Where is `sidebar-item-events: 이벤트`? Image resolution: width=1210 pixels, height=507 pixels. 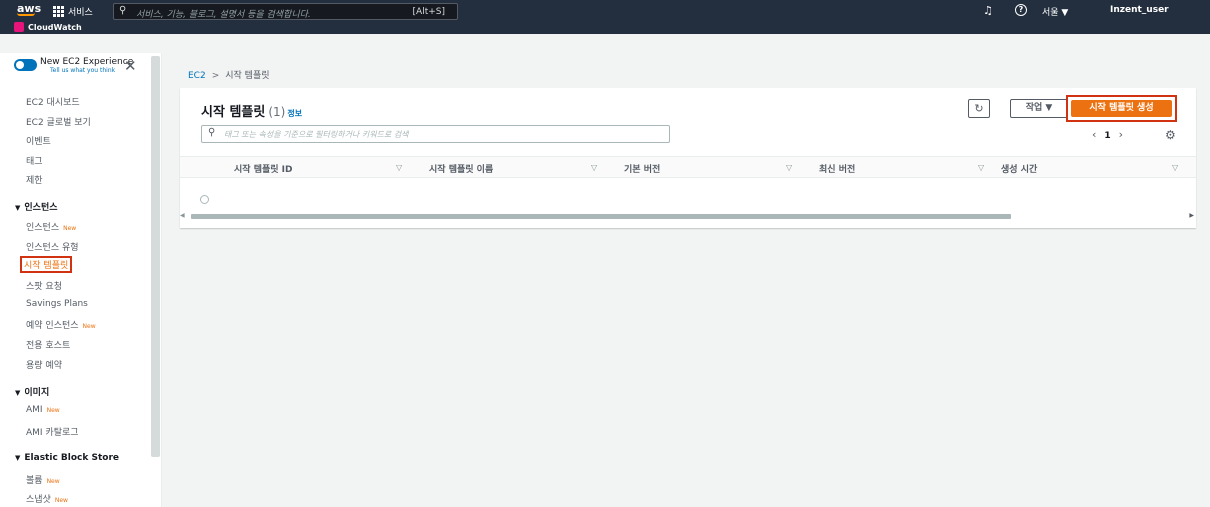
sidebar-item-events: 이벤트 is located at coordinates (38, 140).